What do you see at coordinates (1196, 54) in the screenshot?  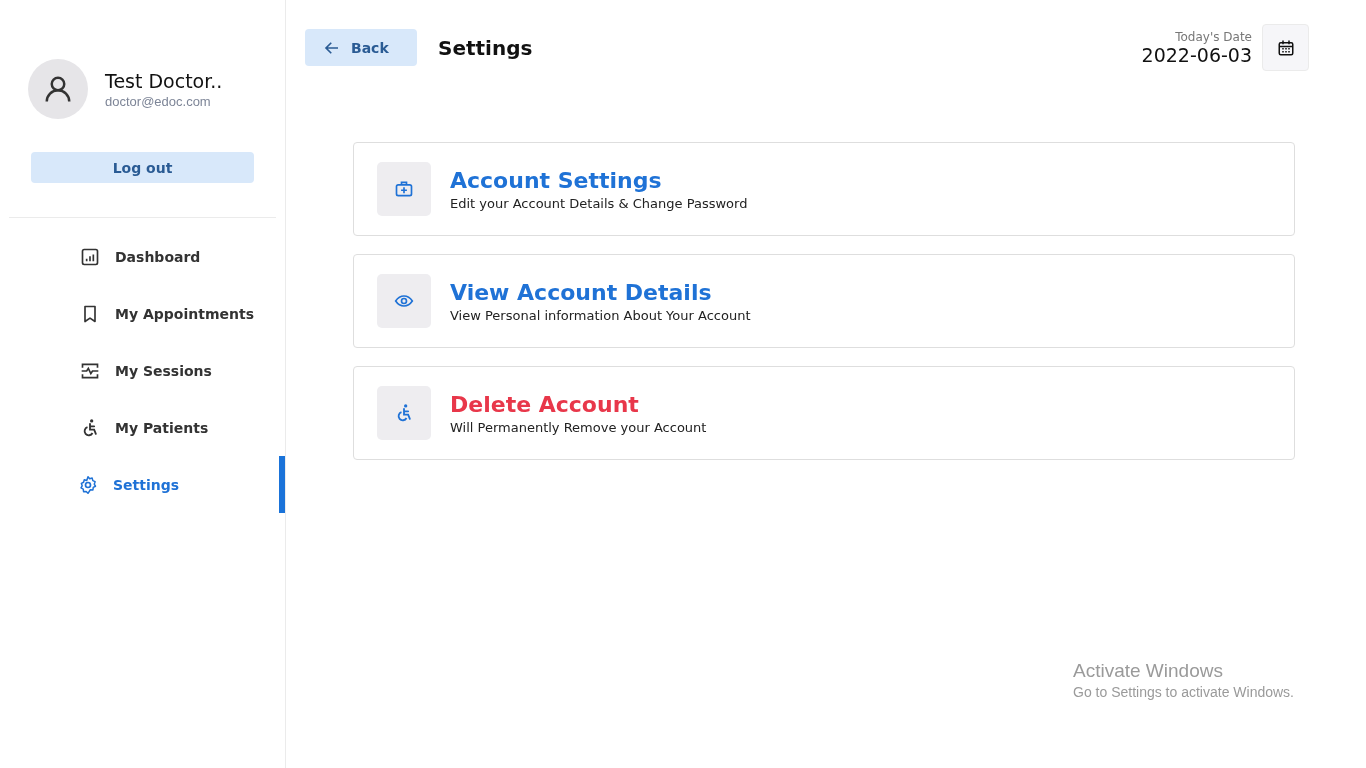 I see `date-value: 2022-06-03` at bounding box center [1196, 54].